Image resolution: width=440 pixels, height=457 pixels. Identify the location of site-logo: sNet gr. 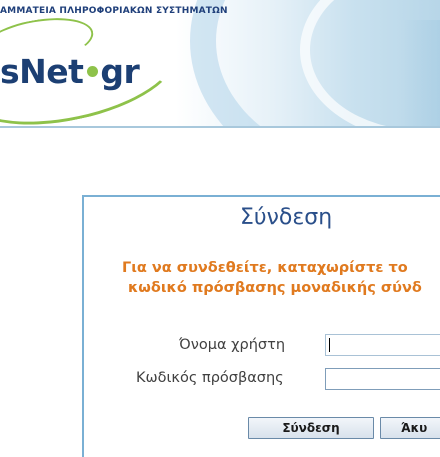
(70, 71).